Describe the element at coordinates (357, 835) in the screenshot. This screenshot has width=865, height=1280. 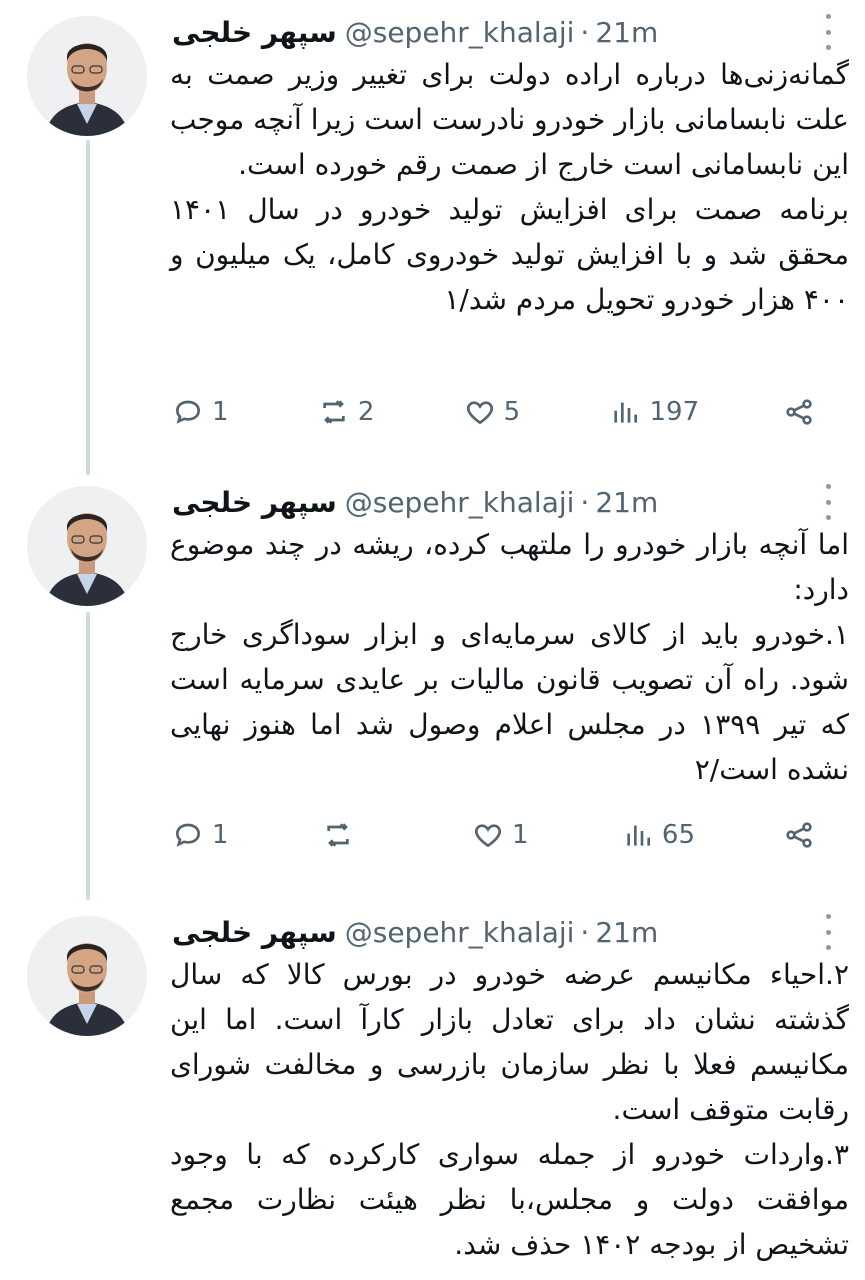
I see `retweet-button` at that location.